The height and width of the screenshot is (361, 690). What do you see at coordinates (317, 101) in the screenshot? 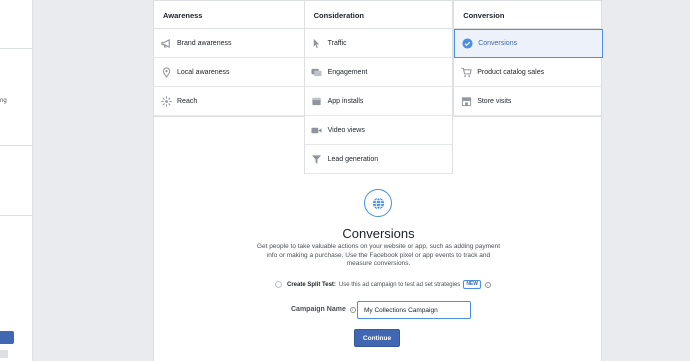
I see `box-icon` at bounding box center [317, 101].